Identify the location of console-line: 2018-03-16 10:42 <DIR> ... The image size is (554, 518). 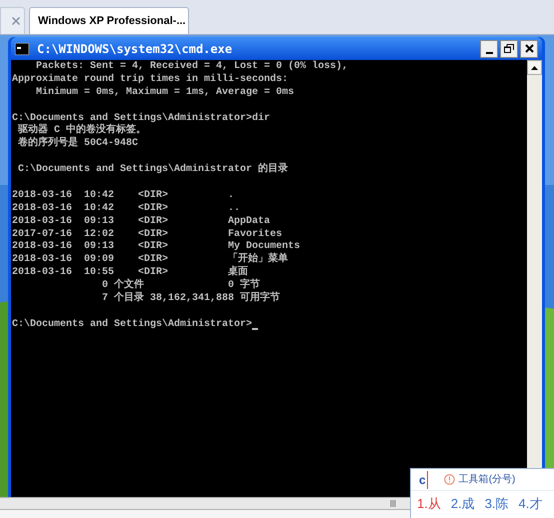
(126, 209).